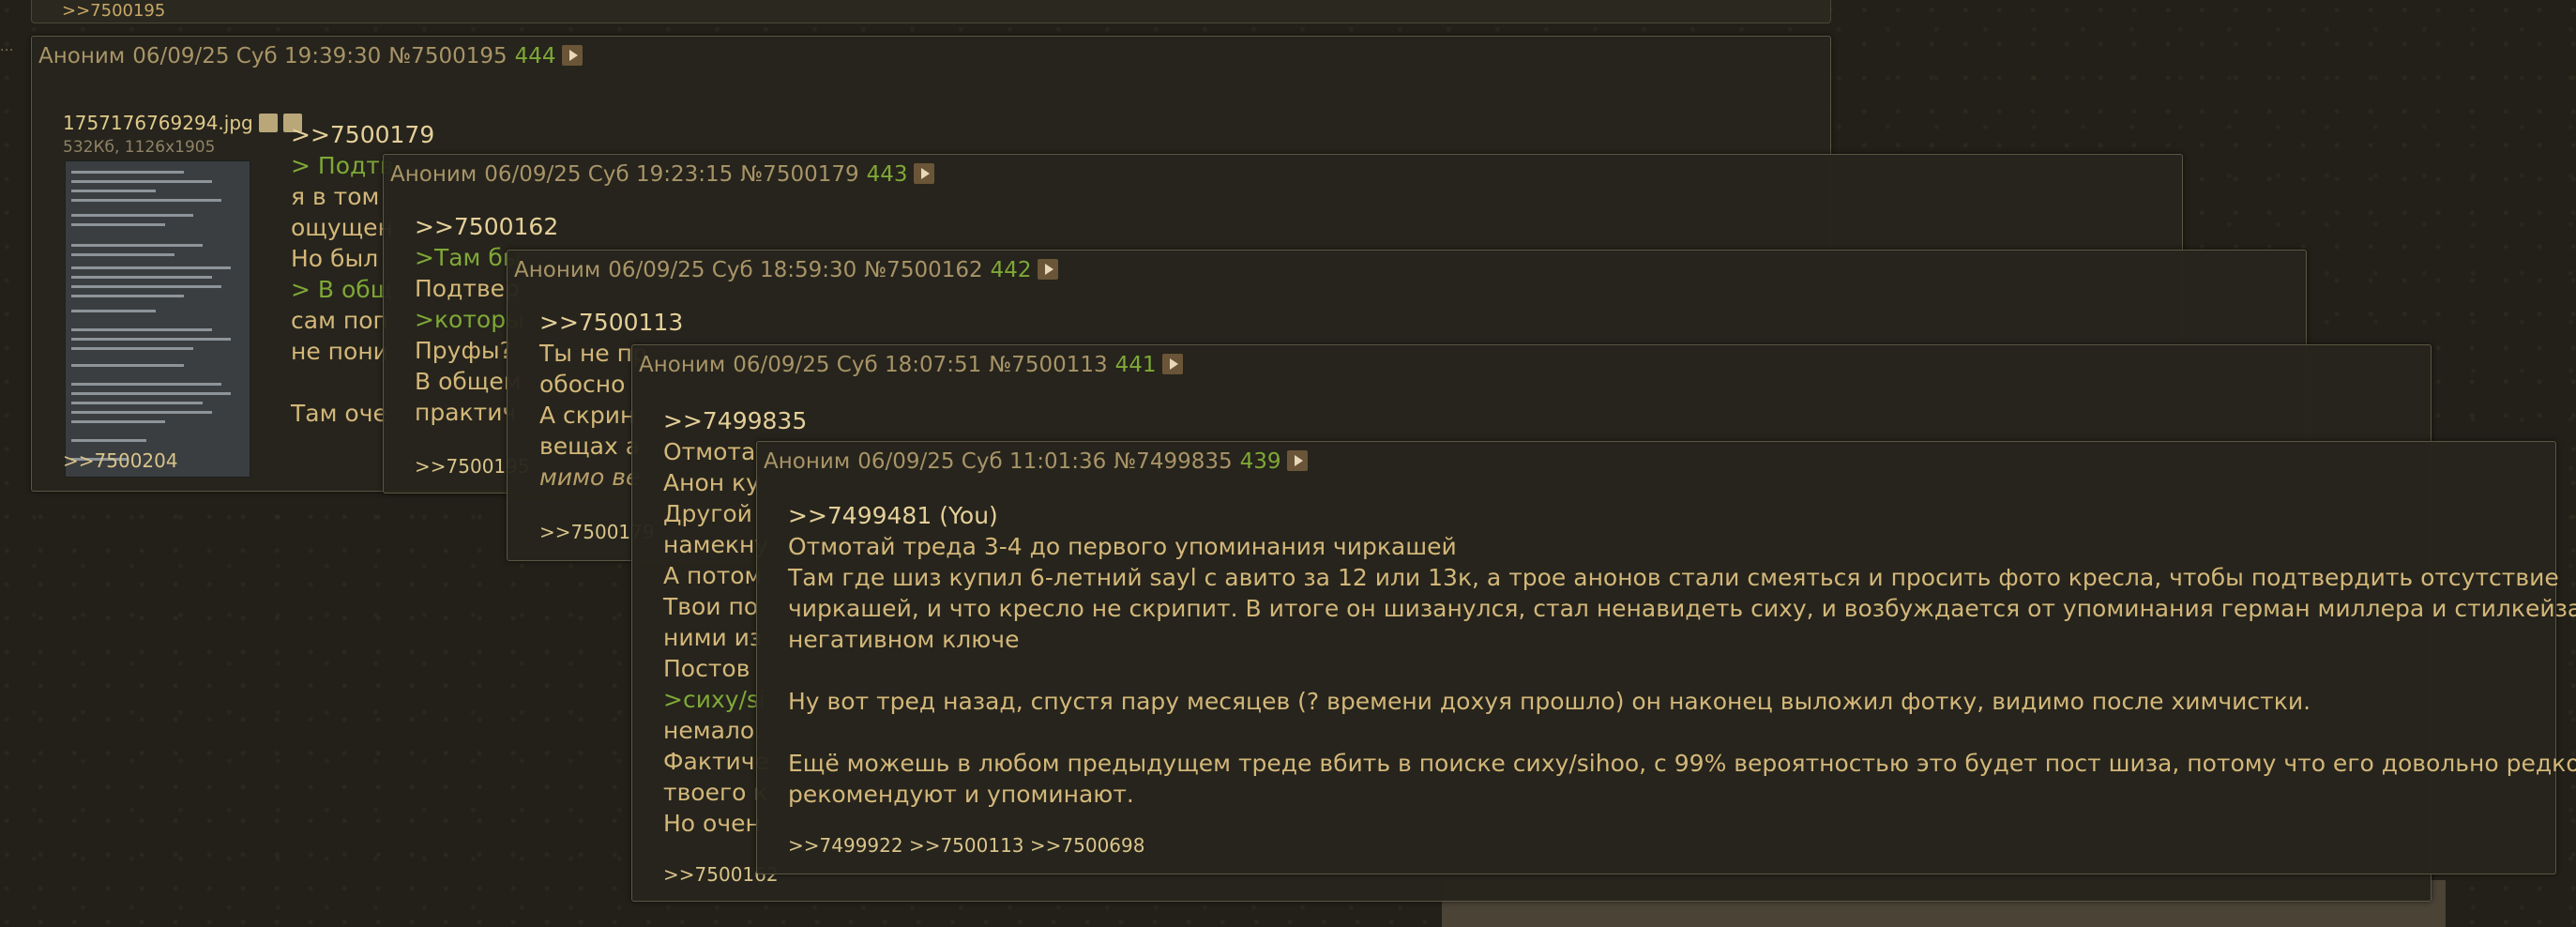 The height and width of the screenshot is (927, 2576). I want to click on file-meta: 532Кб, 1126x1905, so click(139, 147).